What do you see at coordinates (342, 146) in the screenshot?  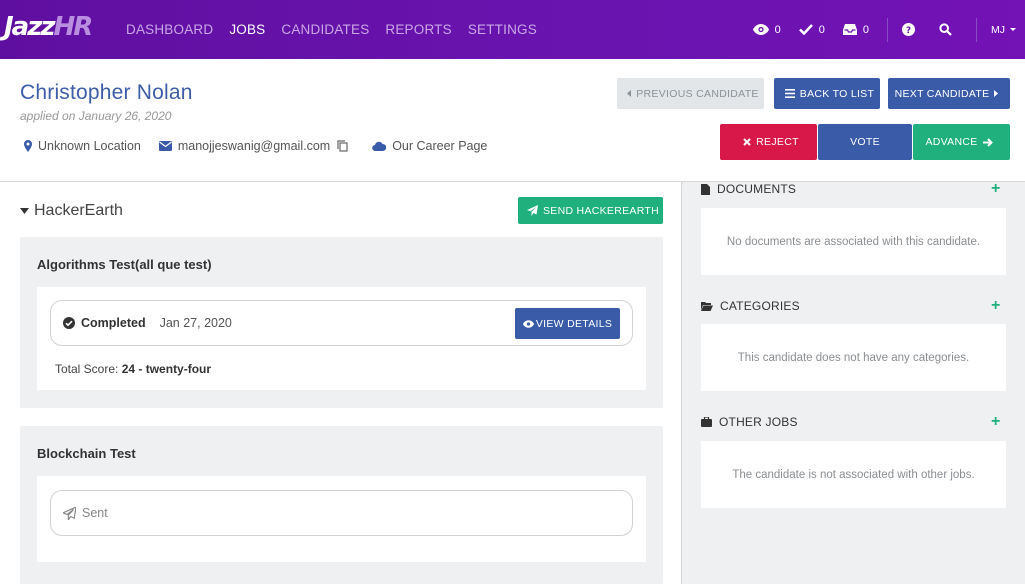 I see `copy-icon` at bounding box center [342, 146].